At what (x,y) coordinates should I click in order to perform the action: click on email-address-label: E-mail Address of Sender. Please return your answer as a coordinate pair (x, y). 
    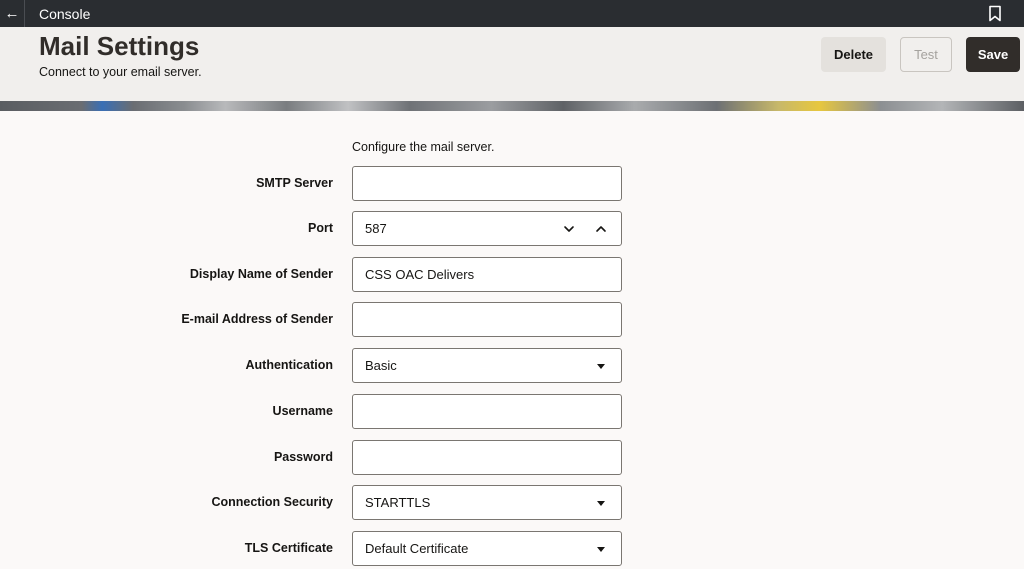
    Looking at the image, I should click on (257, 319).